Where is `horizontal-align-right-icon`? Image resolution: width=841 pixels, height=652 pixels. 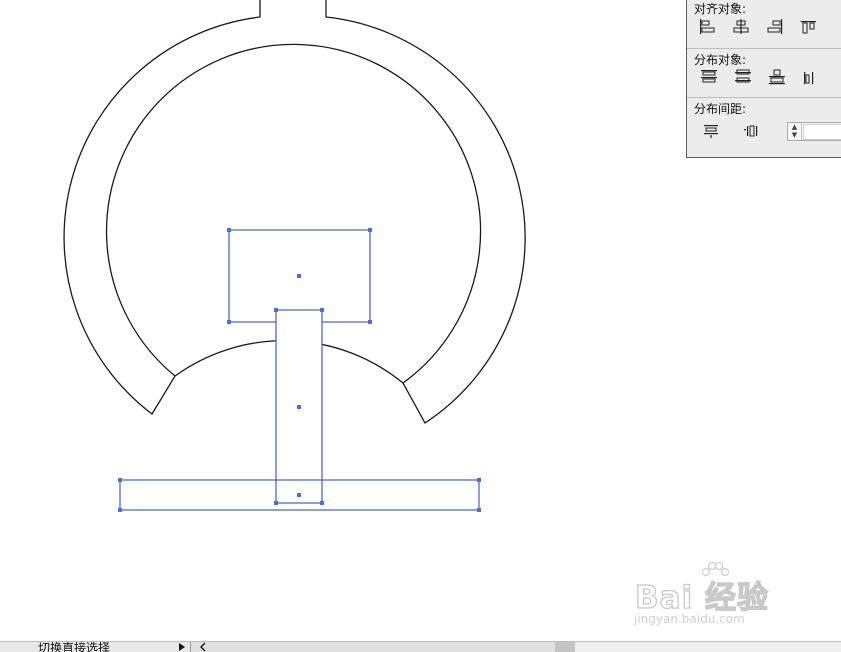 horizontal-align-right-icon is located at coordinates (775, 27).